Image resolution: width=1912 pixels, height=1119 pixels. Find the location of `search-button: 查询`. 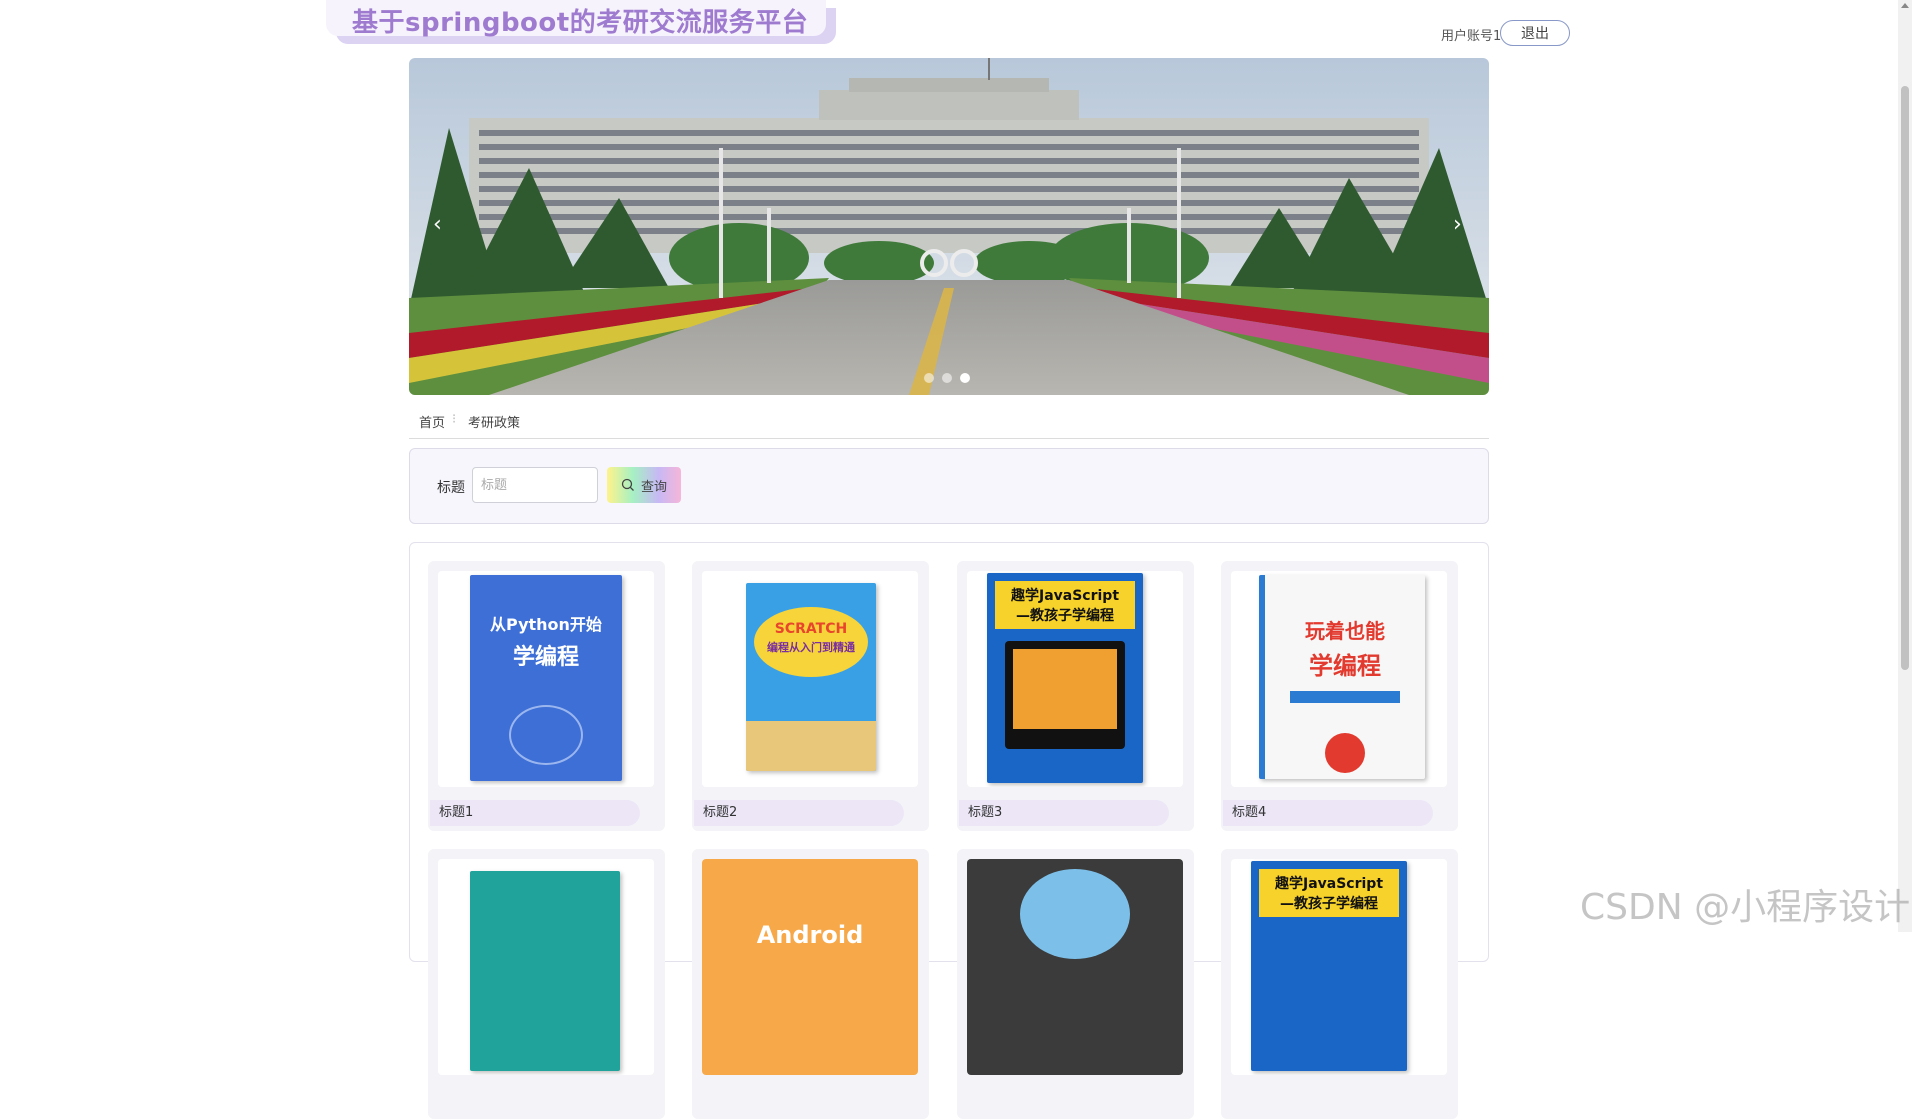

search-button: 查询 is located at coordinates (644, 485).